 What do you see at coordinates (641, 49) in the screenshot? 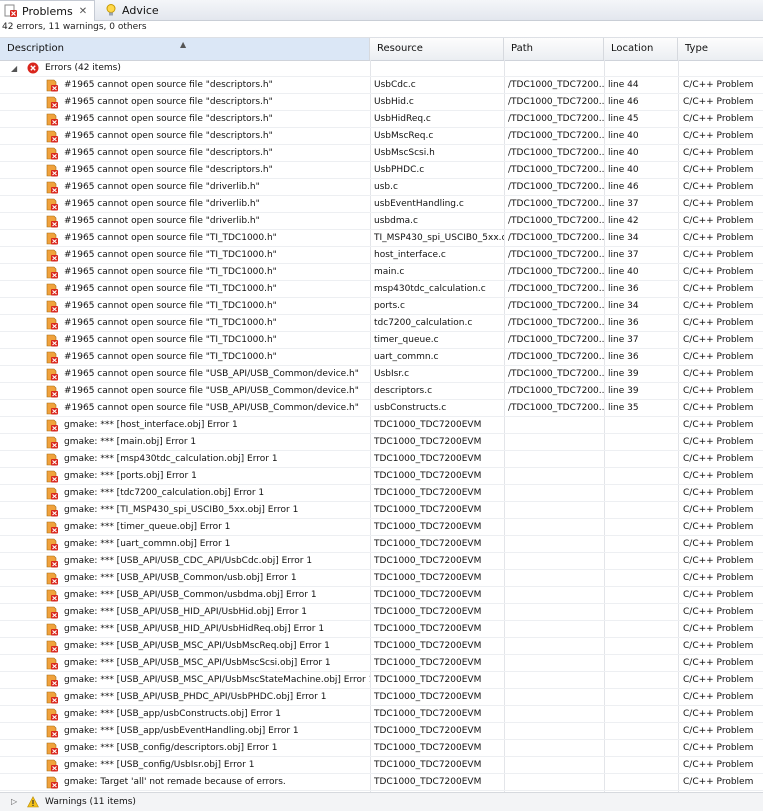
I see `column-header-location: Location` at bounding box center [641, 49].